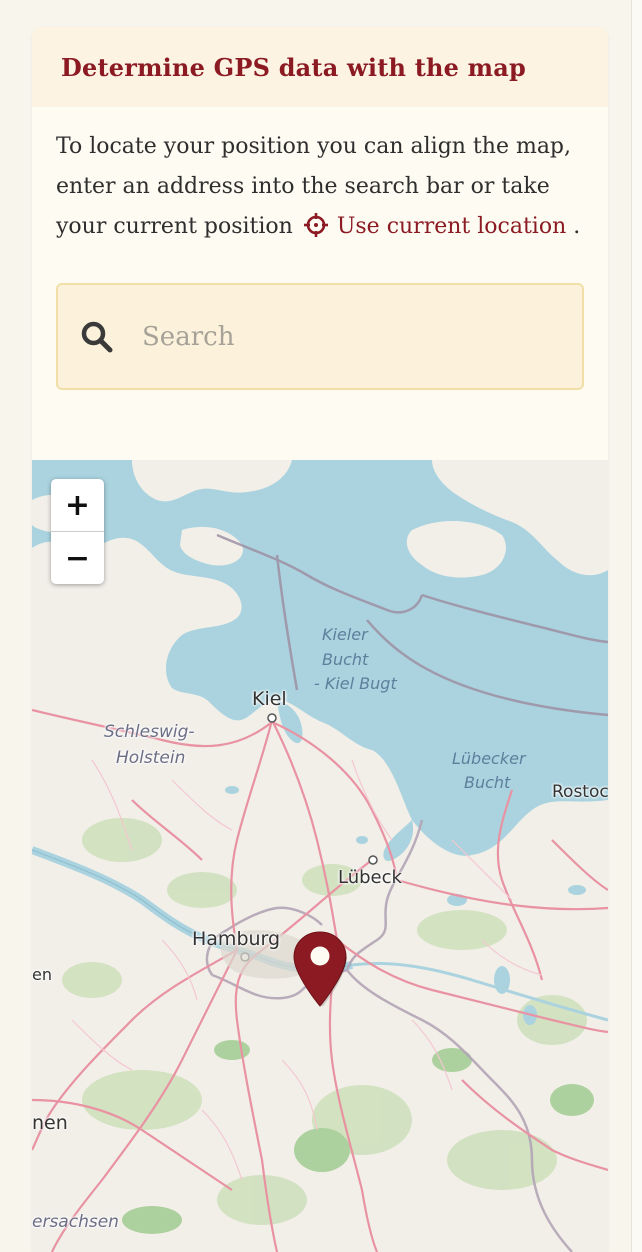 The image size is (642, 1252). What do you see at coordinates (269, 699) in the screenshot?
I see `label-kiel: Kiel` at bounding box center [269, 699].